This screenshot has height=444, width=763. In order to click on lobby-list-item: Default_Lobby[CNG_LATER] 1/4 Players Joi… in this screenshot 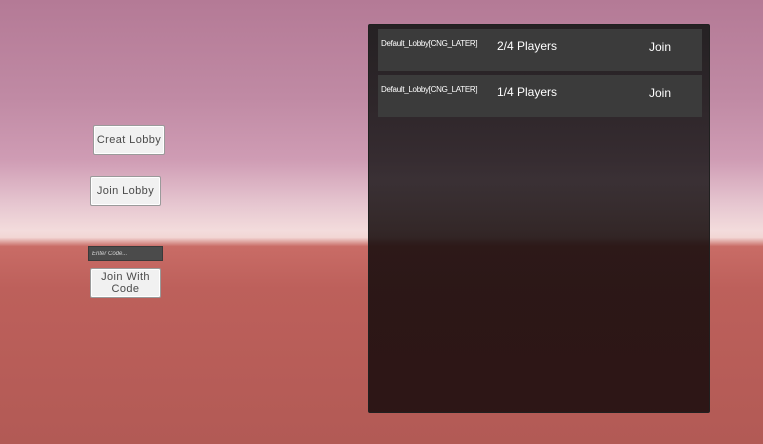, I will do `click(540, 96)`.